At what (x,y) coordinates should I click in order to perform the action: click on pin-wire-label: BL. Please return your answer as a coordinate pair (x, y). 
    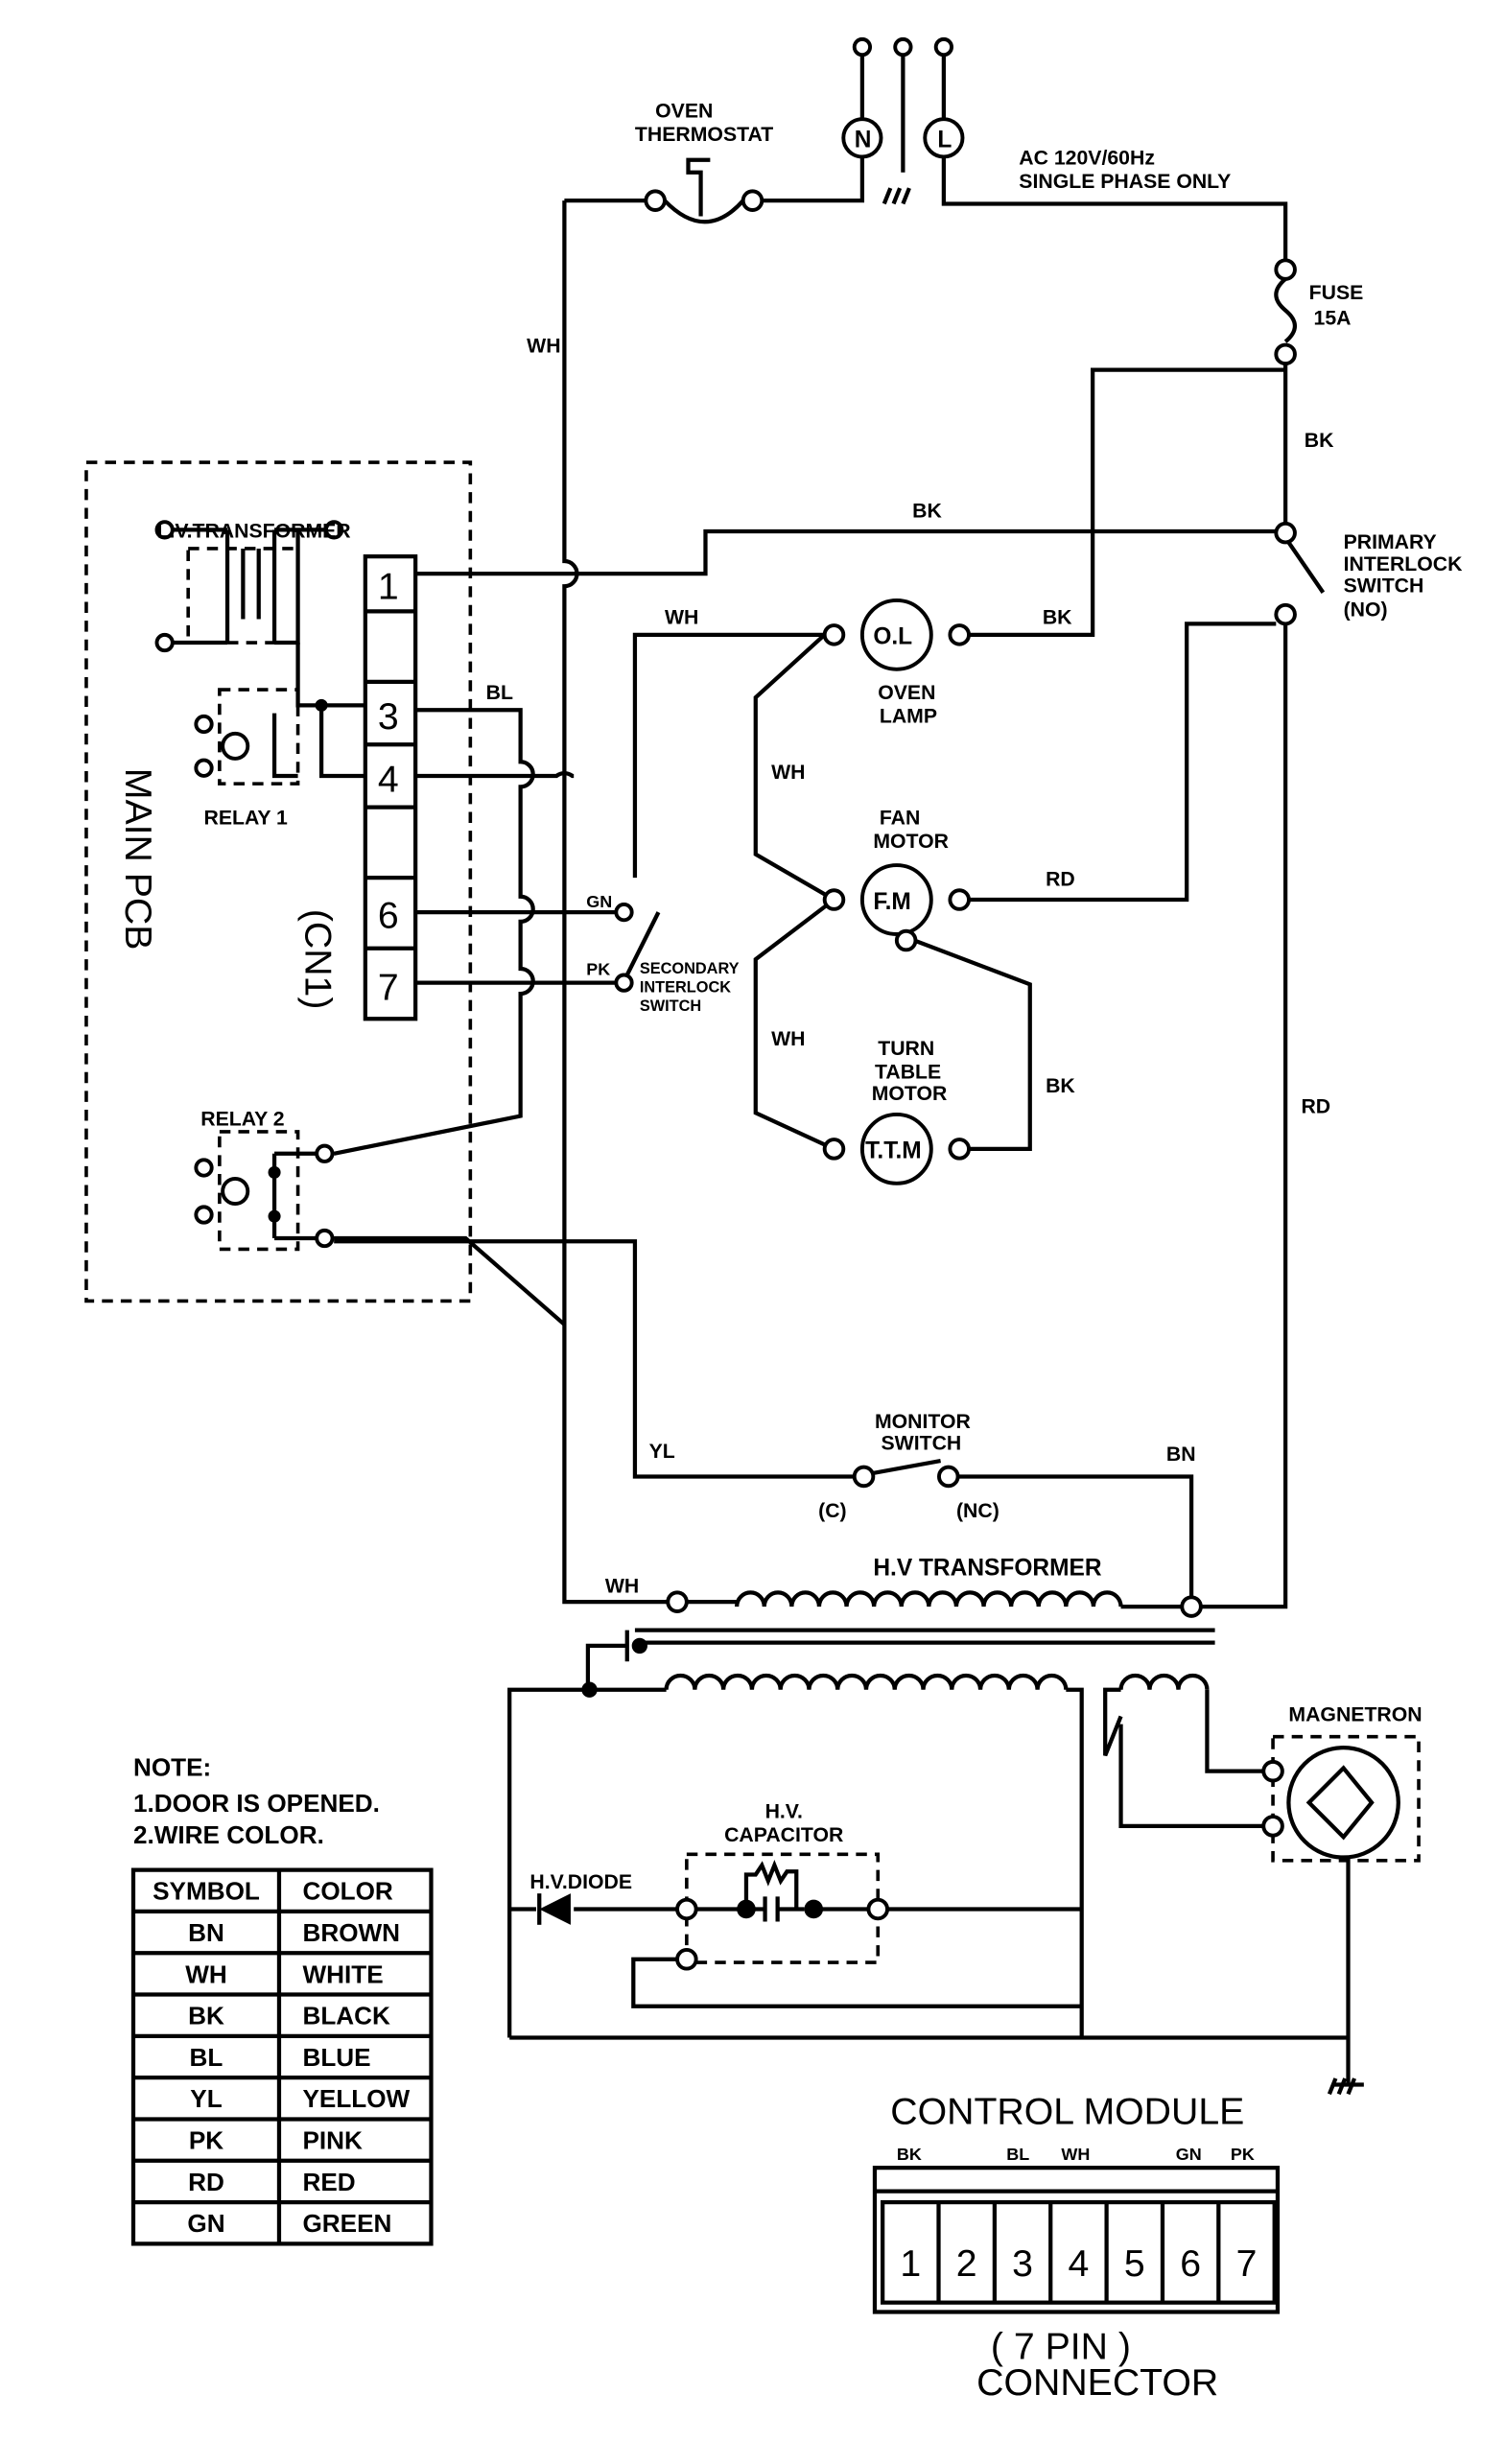
    Looking at the image, I should click on (1017, 2155).